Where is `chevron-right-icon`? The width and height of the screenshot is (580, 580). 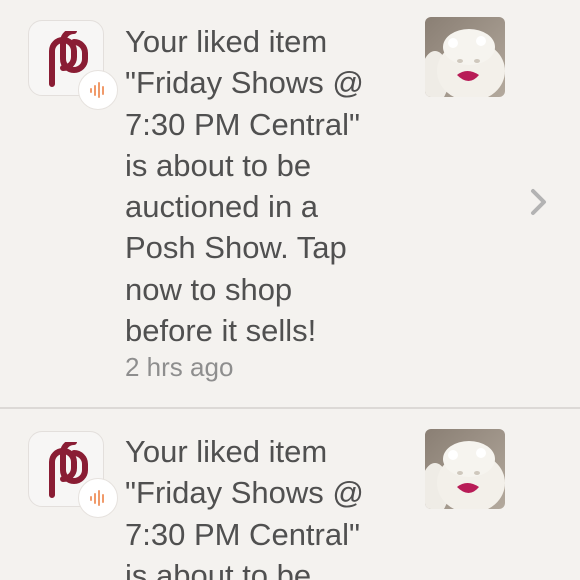
chevron-right-icon is located at coordinates (539, 202).